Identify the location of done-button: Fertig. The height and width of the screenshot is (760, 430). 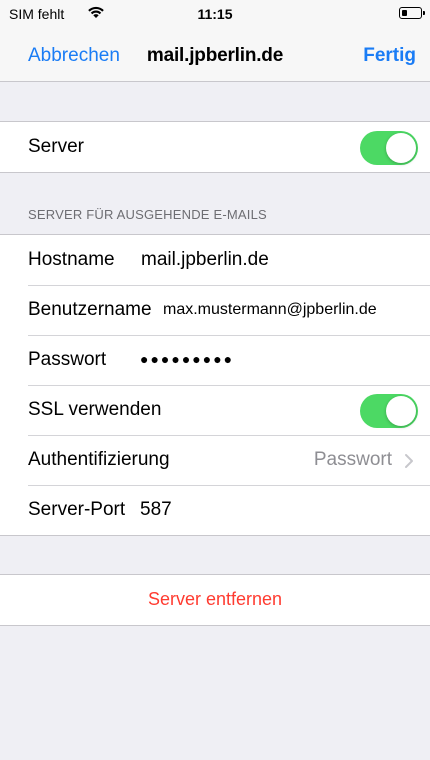
(389, 56).